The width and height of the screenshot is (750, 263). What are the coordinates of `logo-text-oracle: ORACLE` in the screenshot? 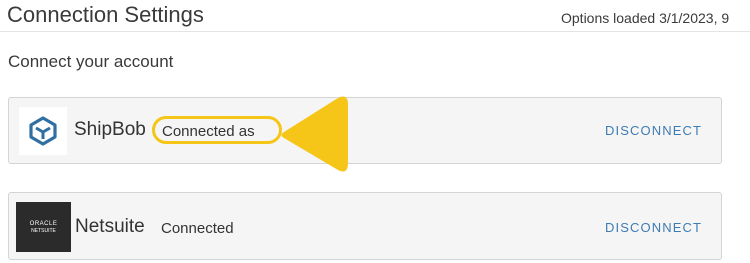 It's located at (43, 223).